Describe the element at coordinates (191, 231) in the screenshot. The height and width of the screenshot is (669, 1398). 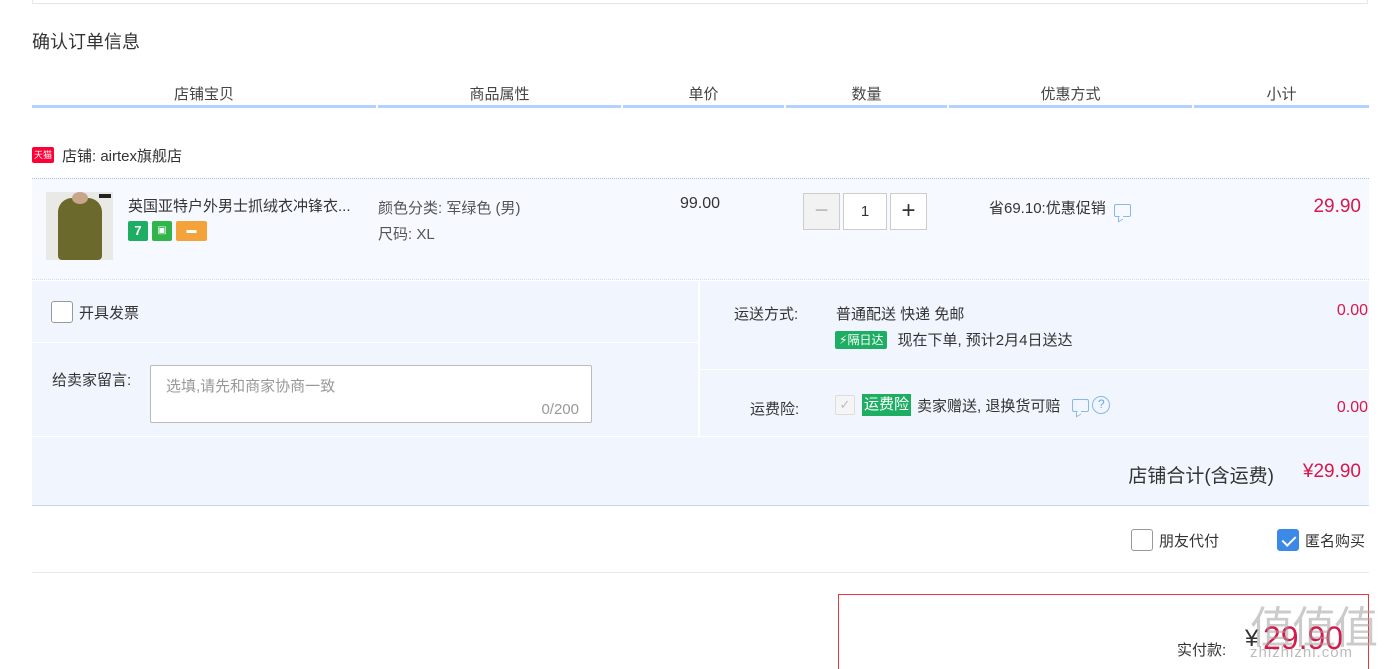
I see `card-icon: ▬` at that location.